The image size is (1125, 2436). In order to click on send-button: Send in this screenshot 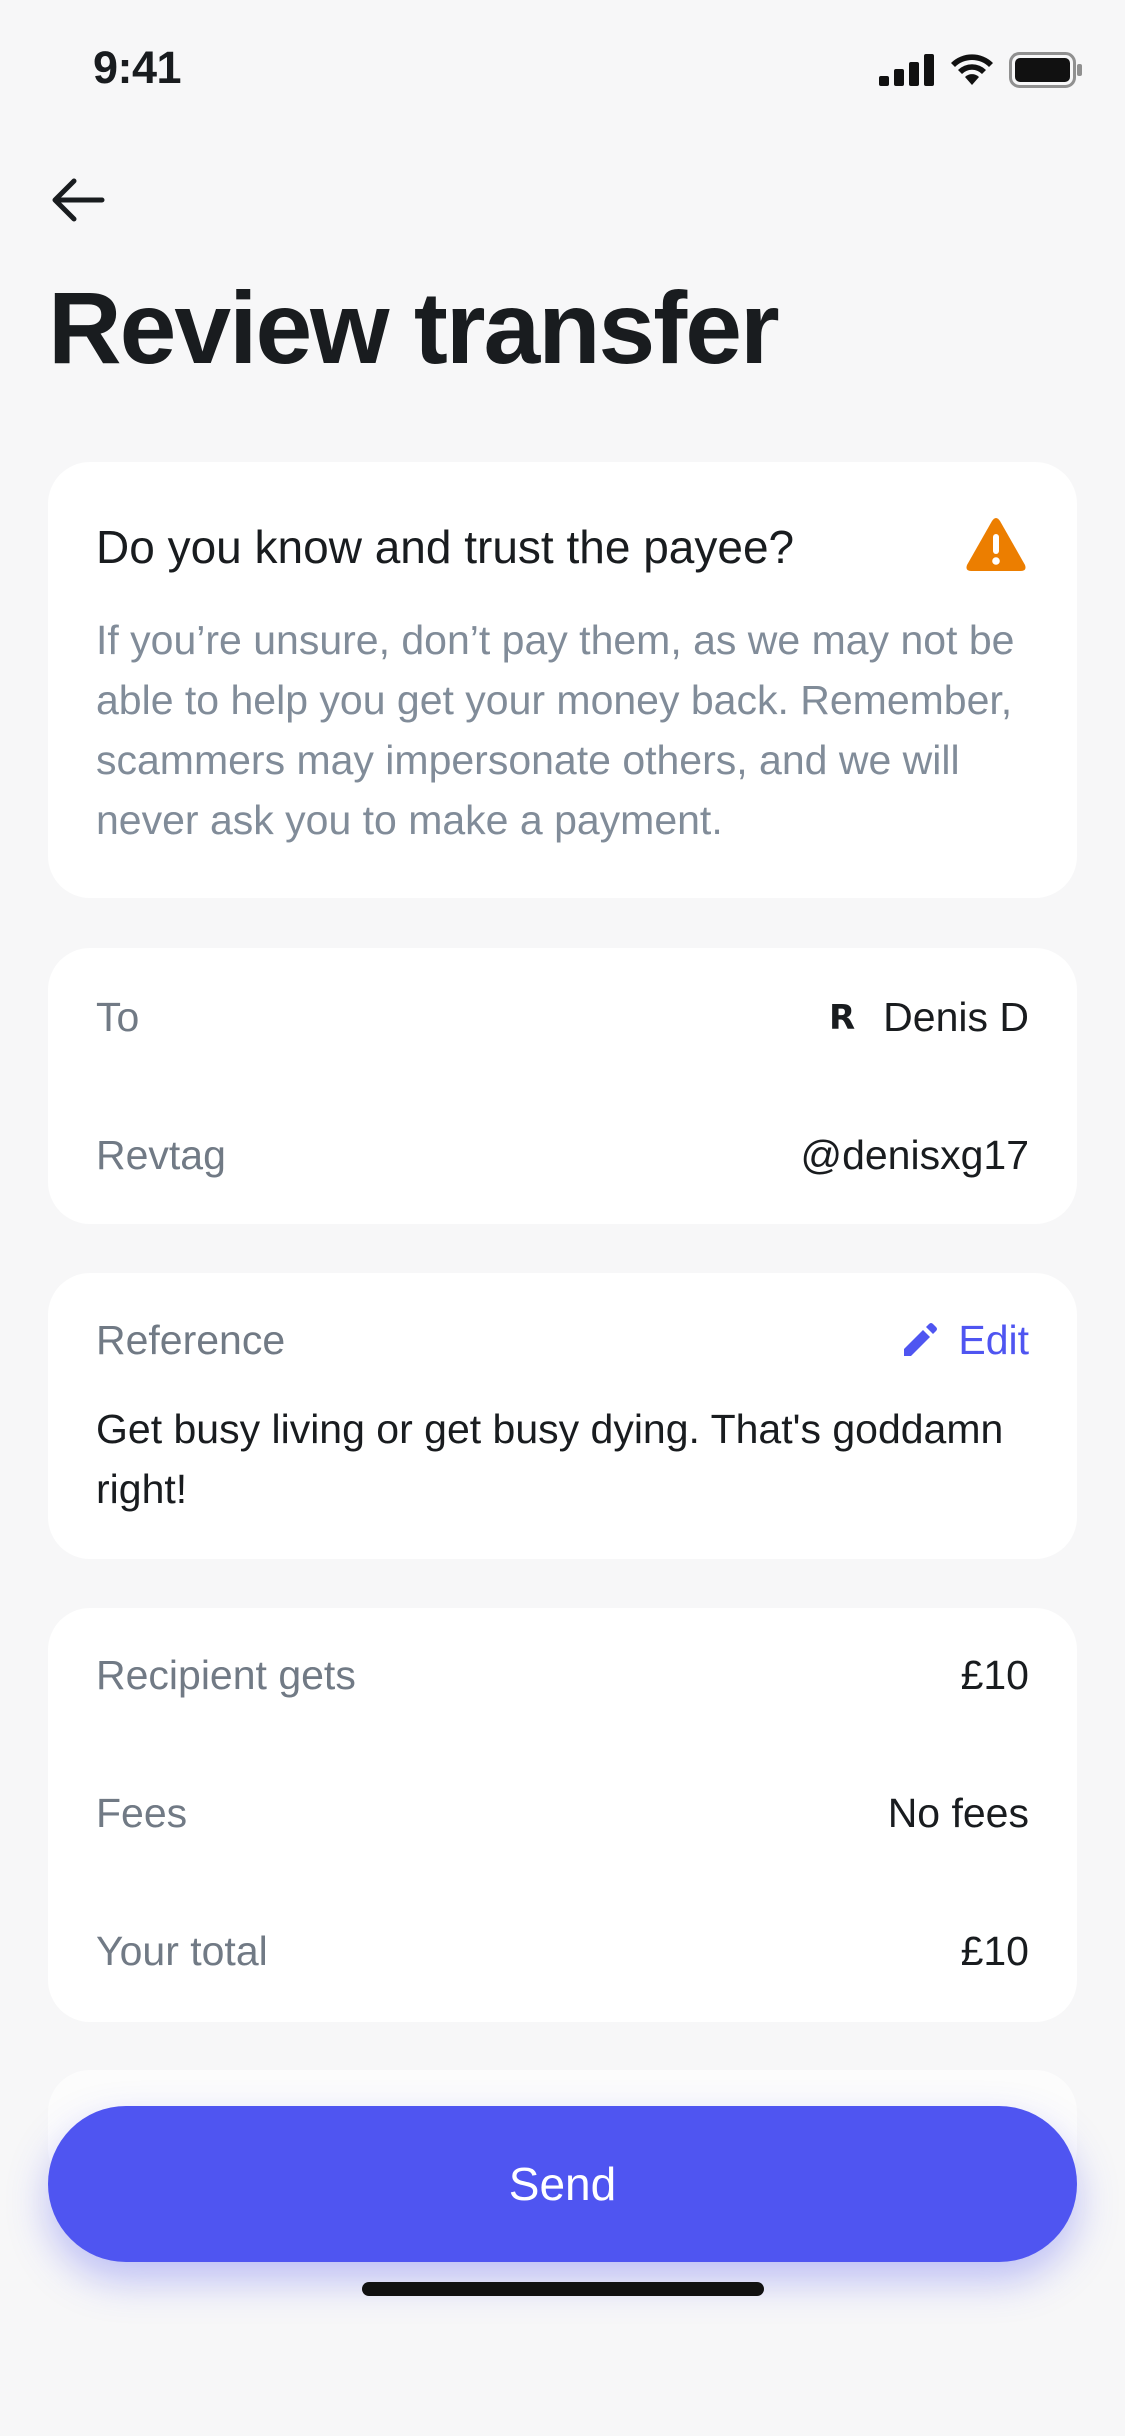, I will do `click(562, 2184)`.